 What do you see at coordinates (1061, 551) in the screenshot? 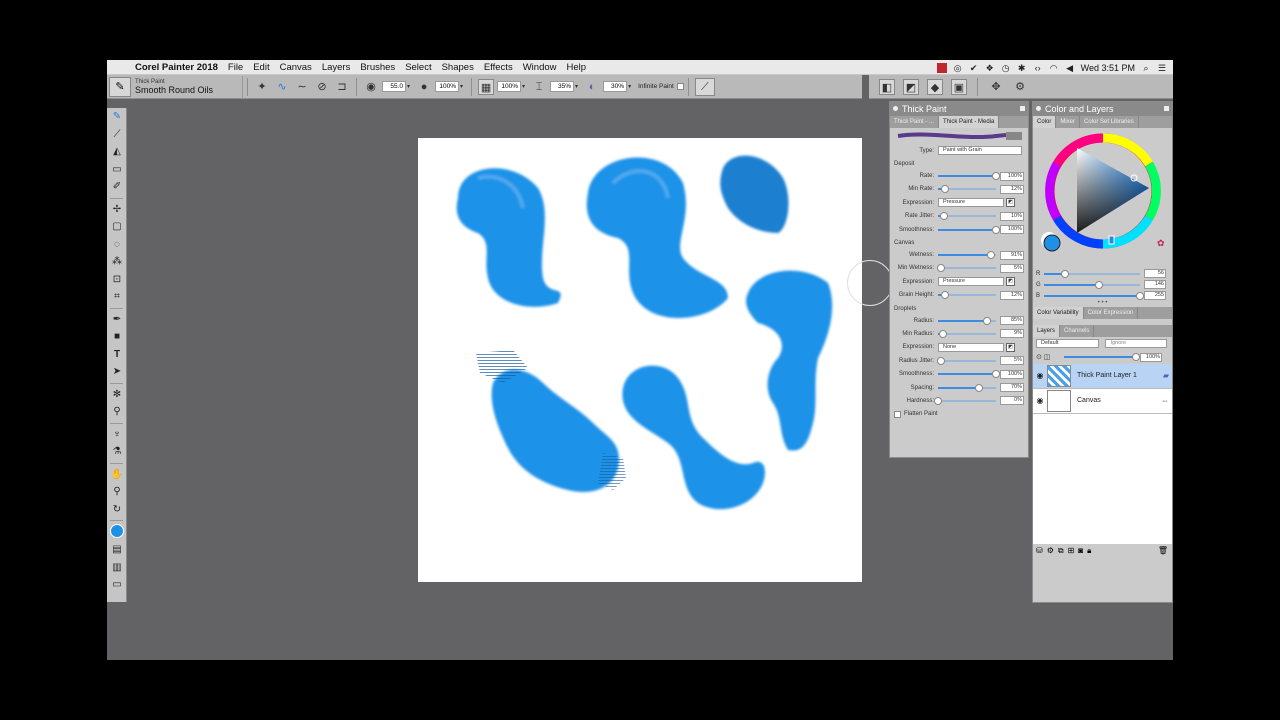
I see `new-layer-group-icon: ⧉` at bounding box center [1061, 551].